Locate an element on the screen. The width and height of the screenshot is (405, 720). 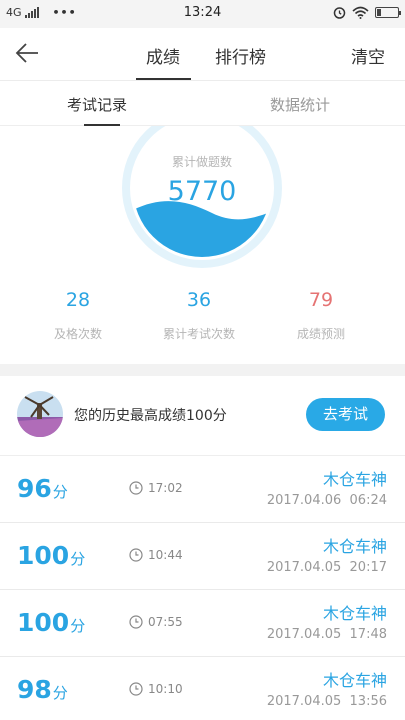
record-duration: 17:02 is located at coordinates (156, 488).